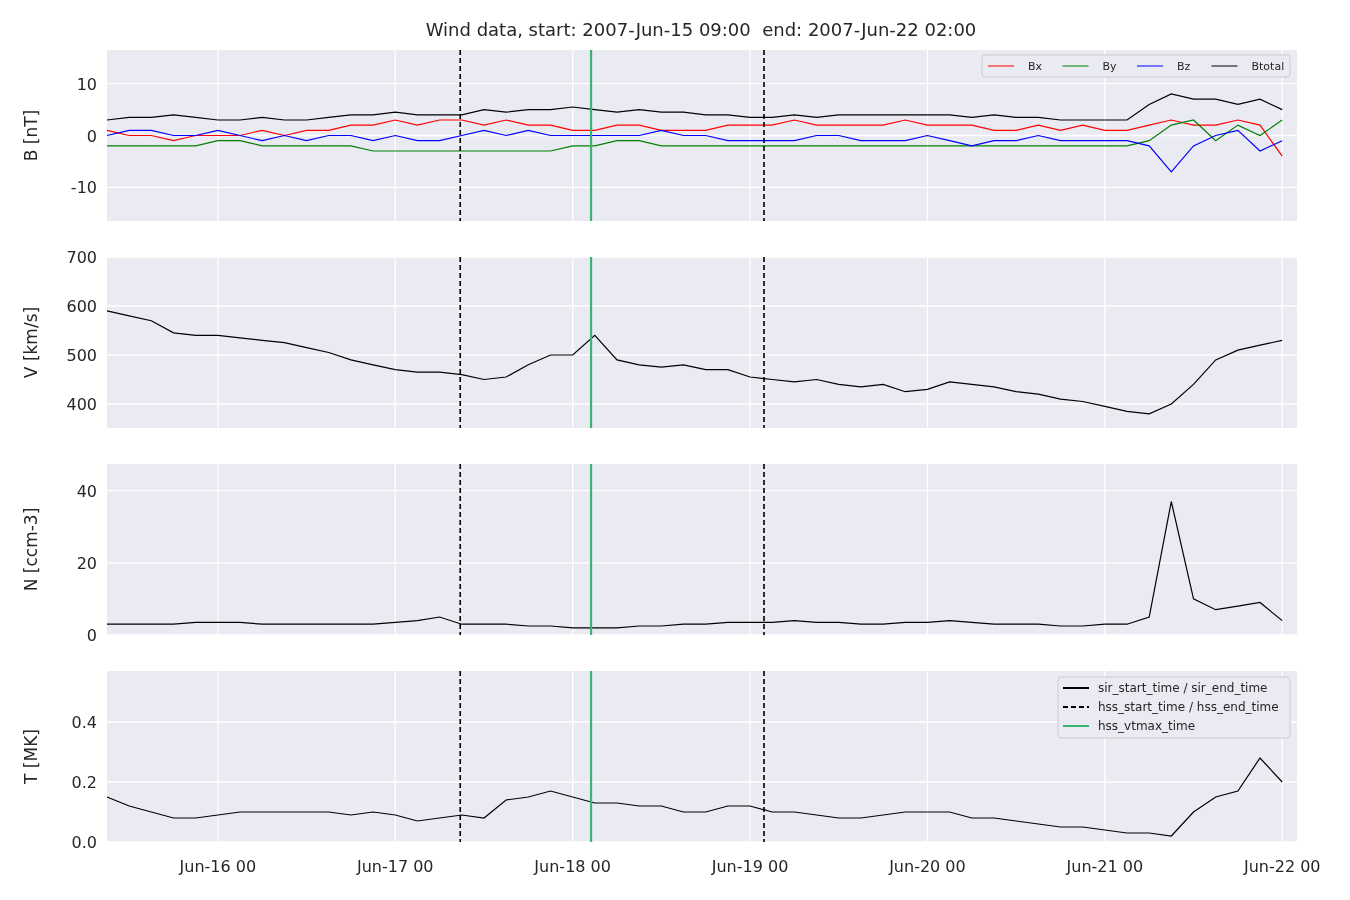 This screenshot has width=1350, height=900. What do you see at coordinates (86, 84) in the screenshot?
I see `tick-label: 10` at bounding box center [86, 84].